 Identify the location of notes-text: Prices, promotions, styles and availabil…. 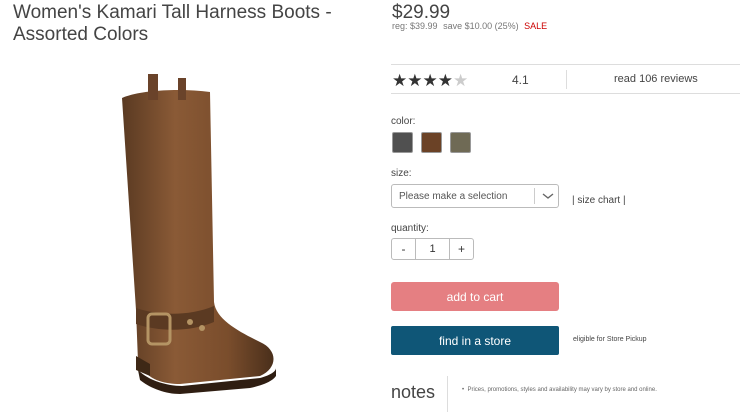
(562, 390).